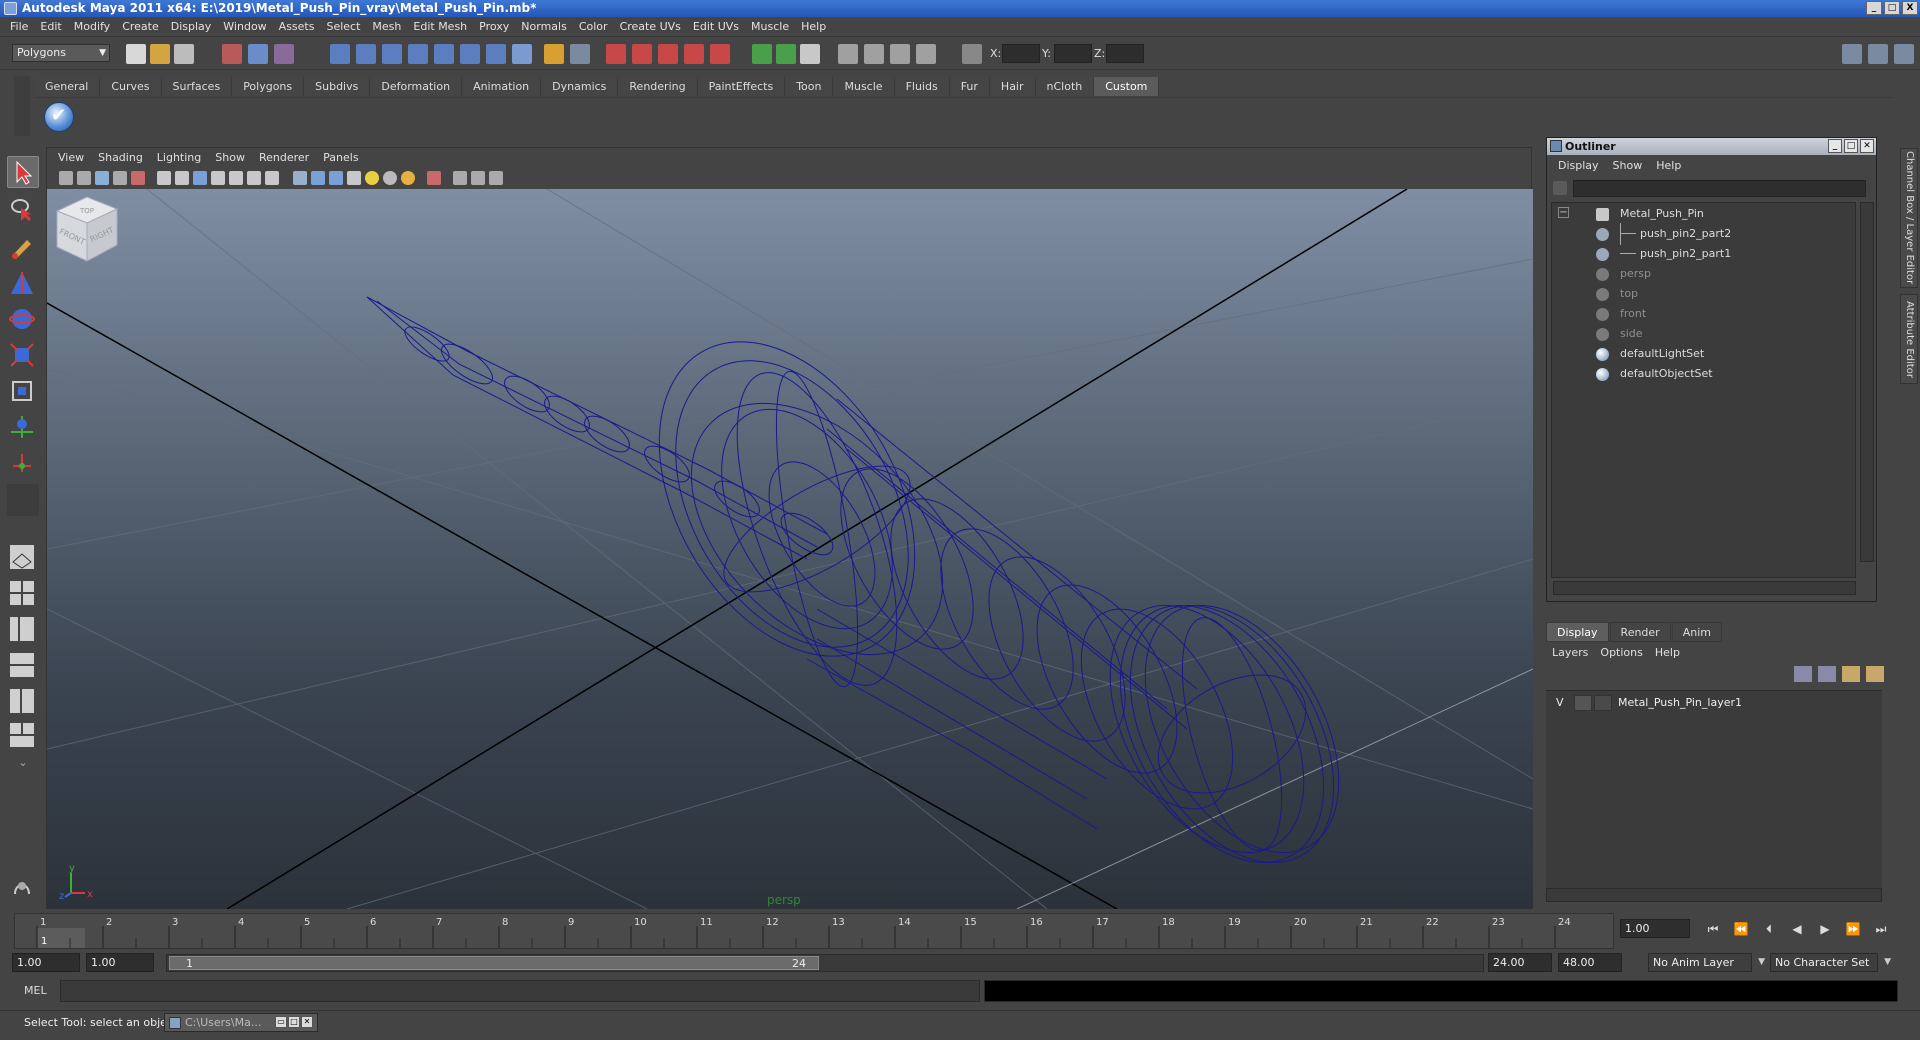 This screenshot has width=1920, height=1040. What do you see at coordinates (294, 1022) in the screenshot?
I see `maximize-window-icon: □` at bounding box center [294, 1022].